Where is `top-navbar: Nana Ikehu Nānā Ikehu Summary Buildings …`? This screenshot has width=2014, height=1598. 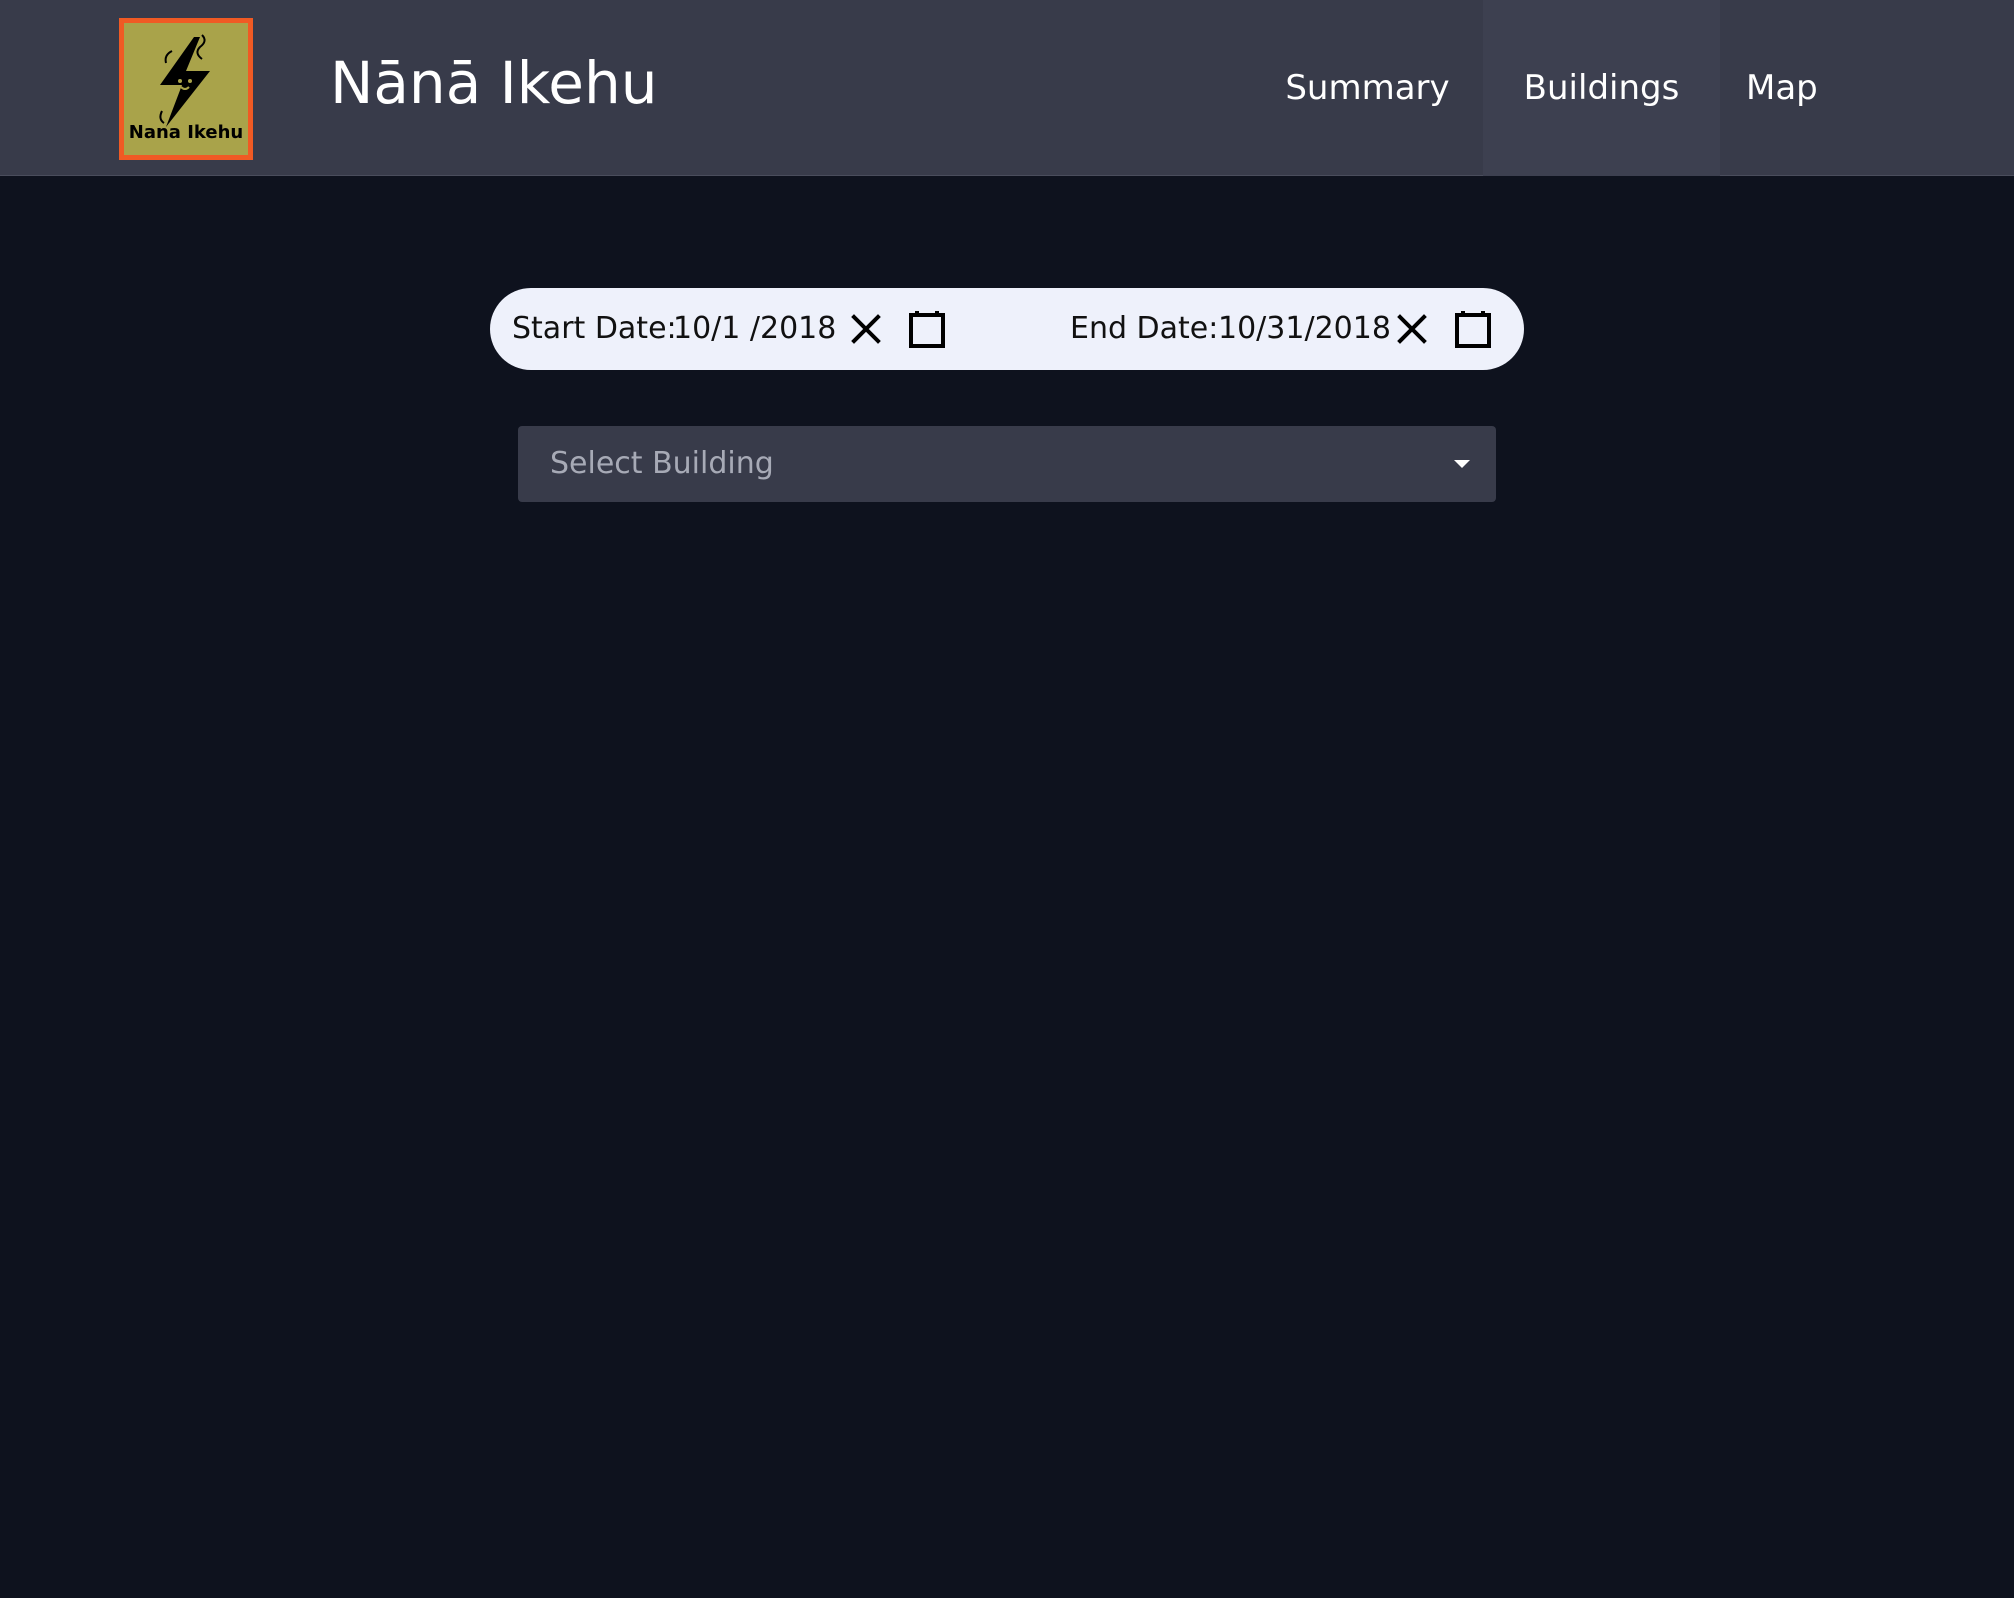
top-navbar: Nana Ikehu Nānā Ikehu Summary Buildings … is located at coordinates (1007, 88).